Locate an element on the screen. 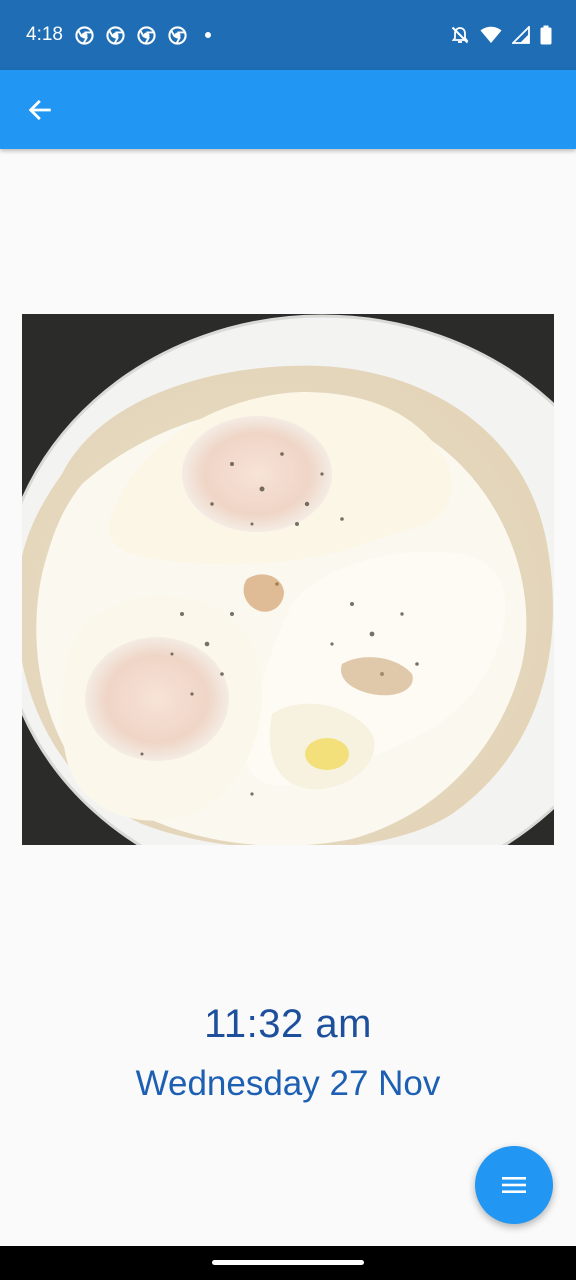 The height and width of the screenshot is (1280, 576). battery-icon is located at coordinates (546, 35).